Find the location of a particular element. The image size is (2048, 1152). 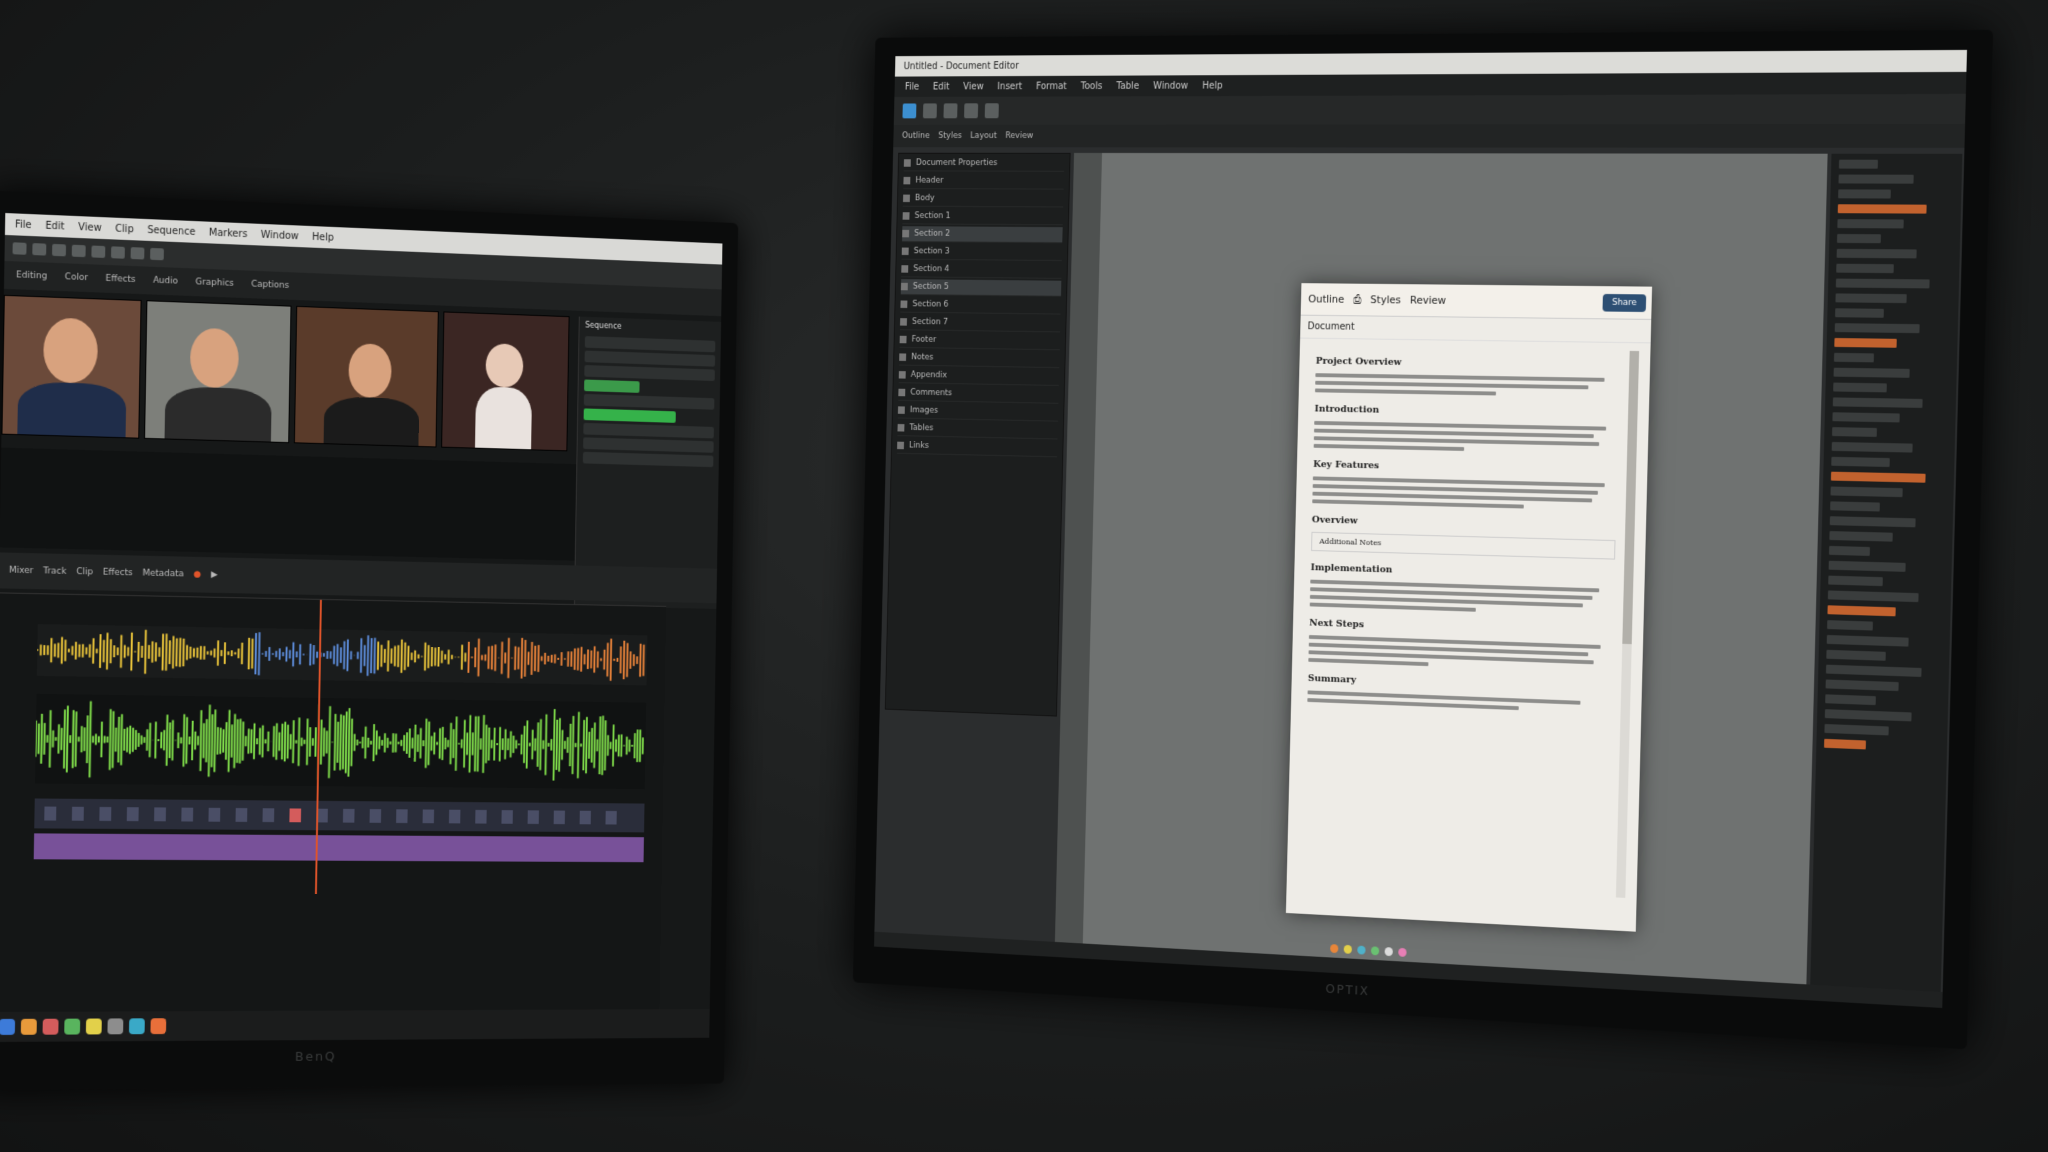

control-metadata: Metadata is located at coordinates (163, 574).